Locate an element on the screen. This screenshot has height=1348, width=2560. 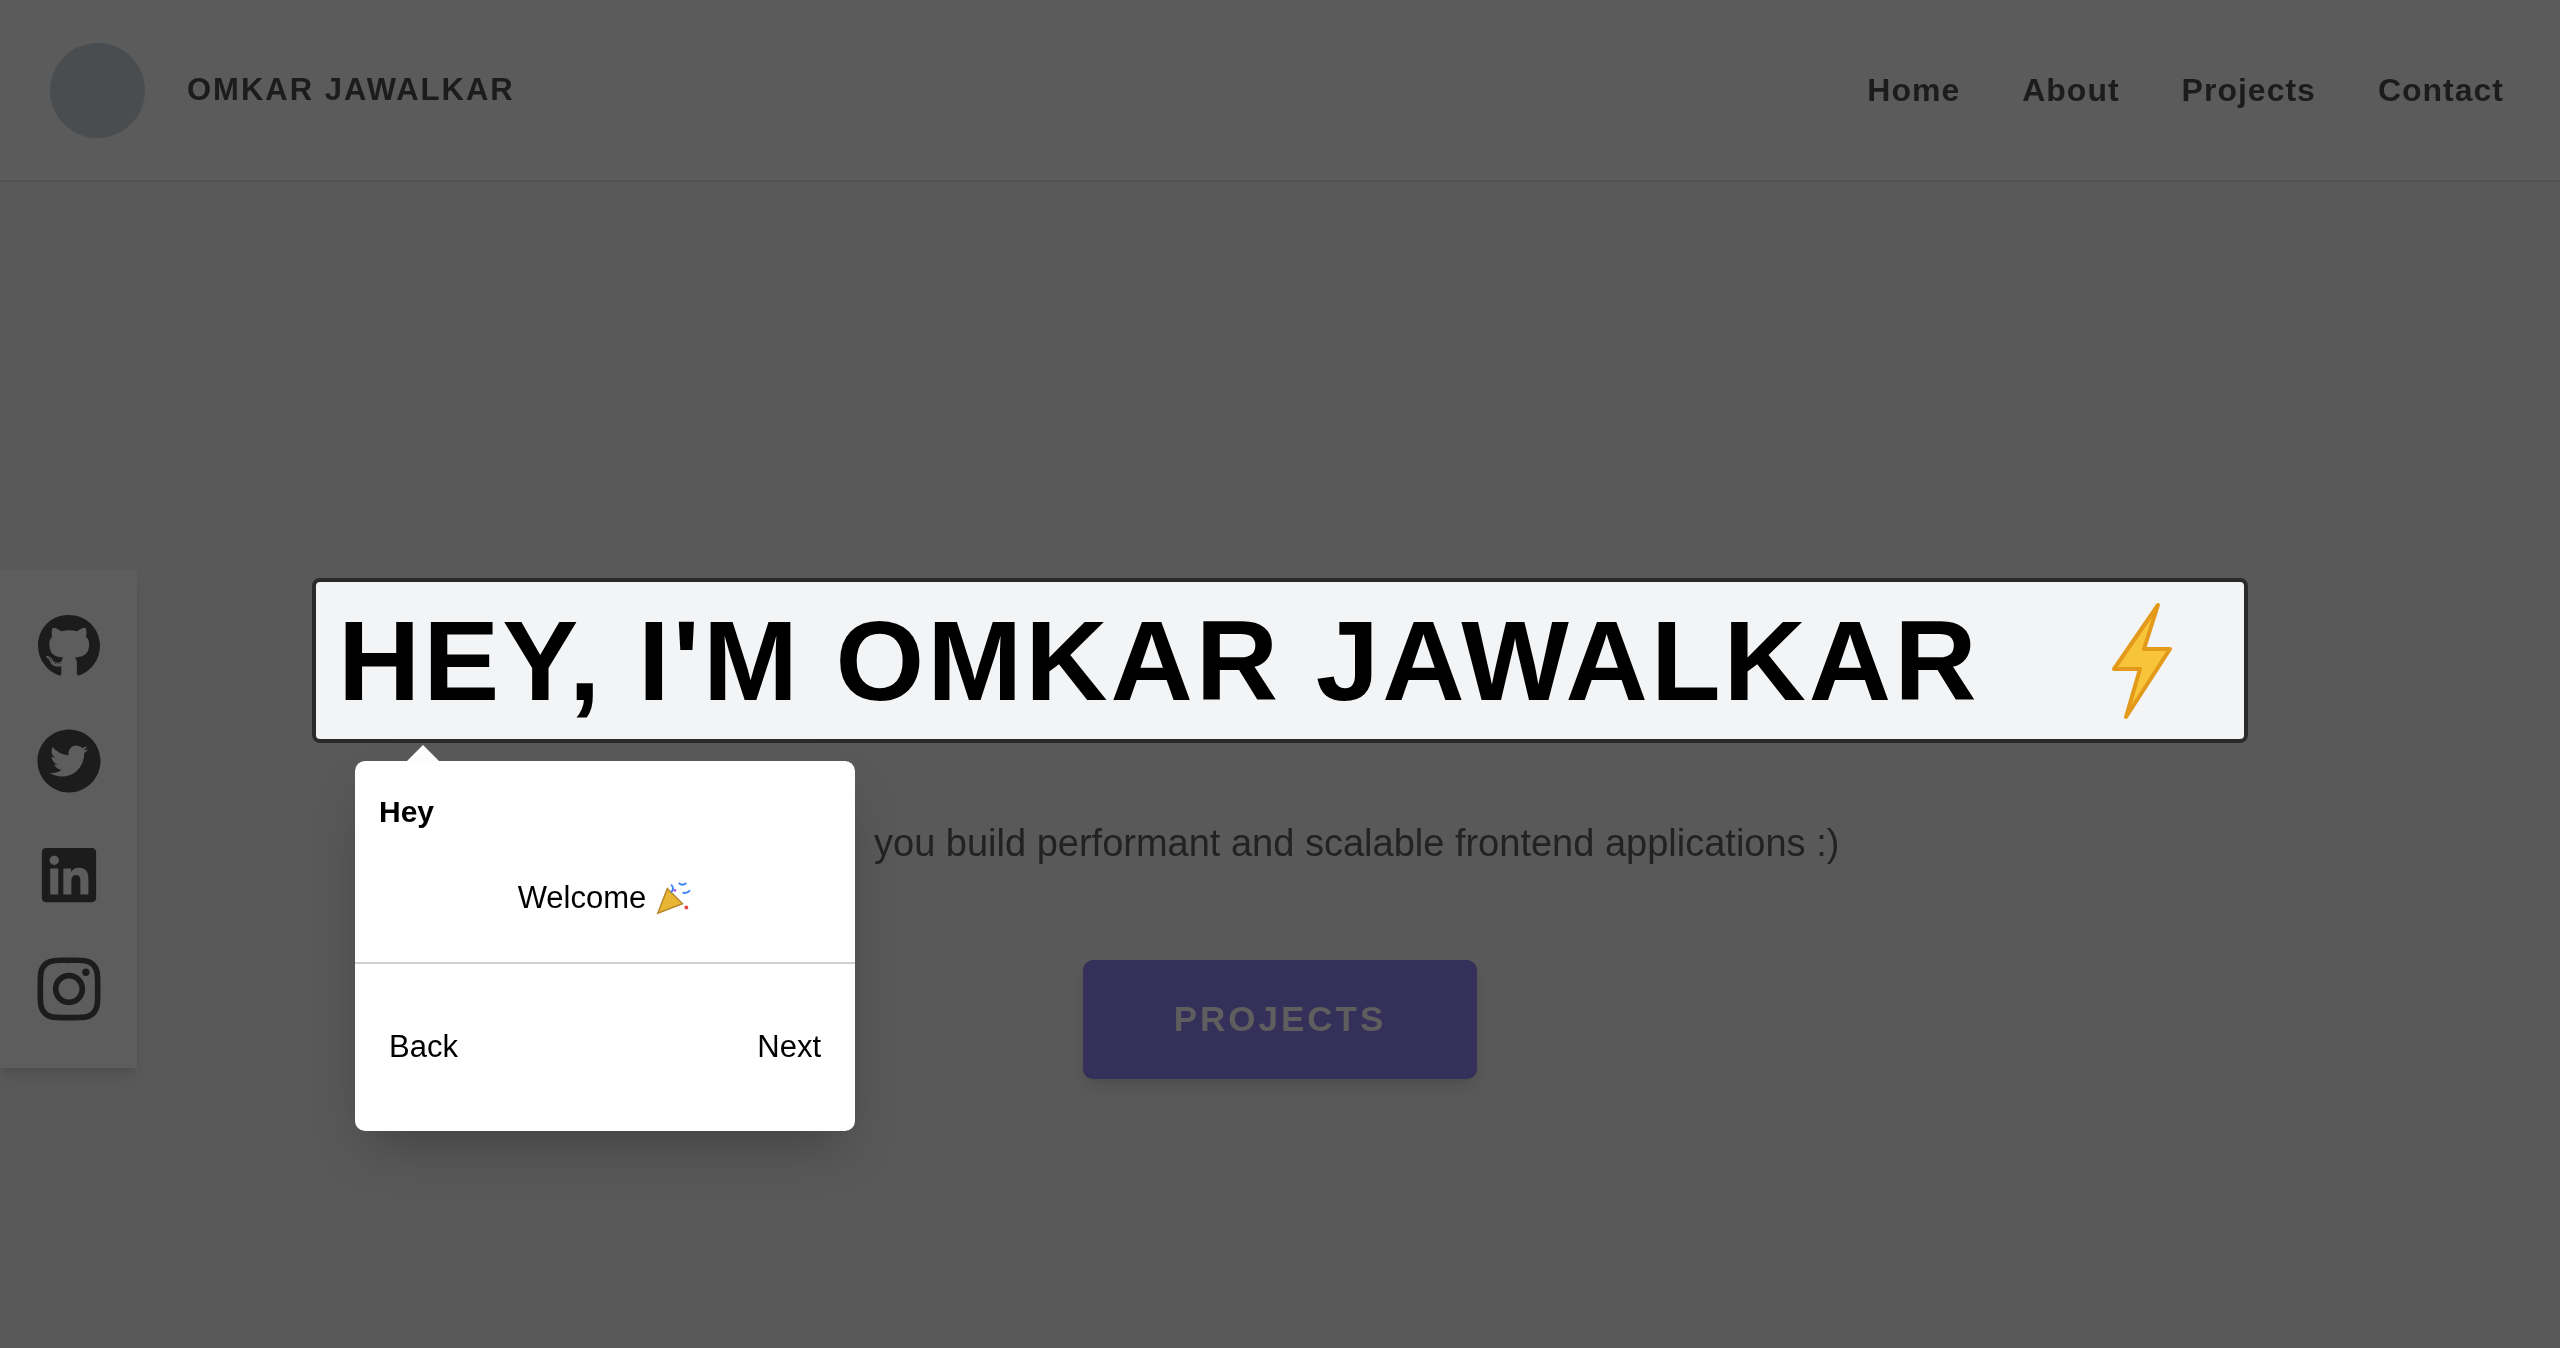
hero-title: HEY, I'M OMKAR JAWALKAR is located at coordinates (1159, 661).